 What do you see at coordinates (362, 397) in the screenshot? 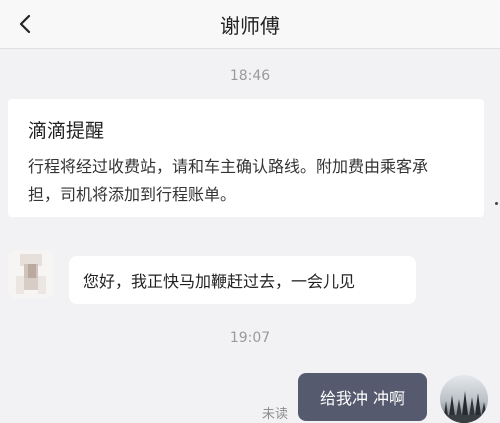
I see `my-message-bubble: 给我冲 冲啊` at bounding box center [362, 397].